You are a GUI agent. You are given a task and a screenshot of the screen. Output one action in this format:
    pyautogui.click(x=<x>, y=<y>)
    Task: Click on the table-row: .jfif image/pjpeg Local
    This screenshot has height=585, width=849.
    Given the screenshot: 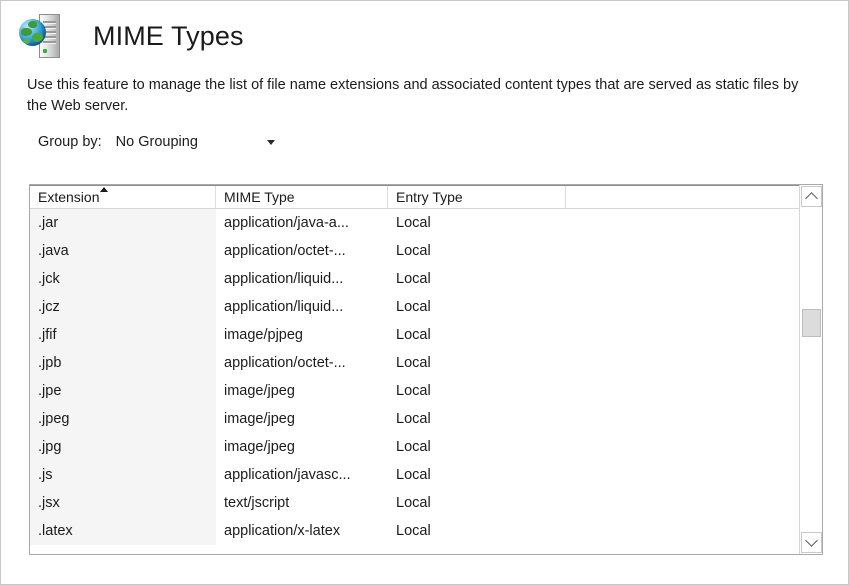 What is the action you would take?
    pyautogui.click(x=426, y=335)
    